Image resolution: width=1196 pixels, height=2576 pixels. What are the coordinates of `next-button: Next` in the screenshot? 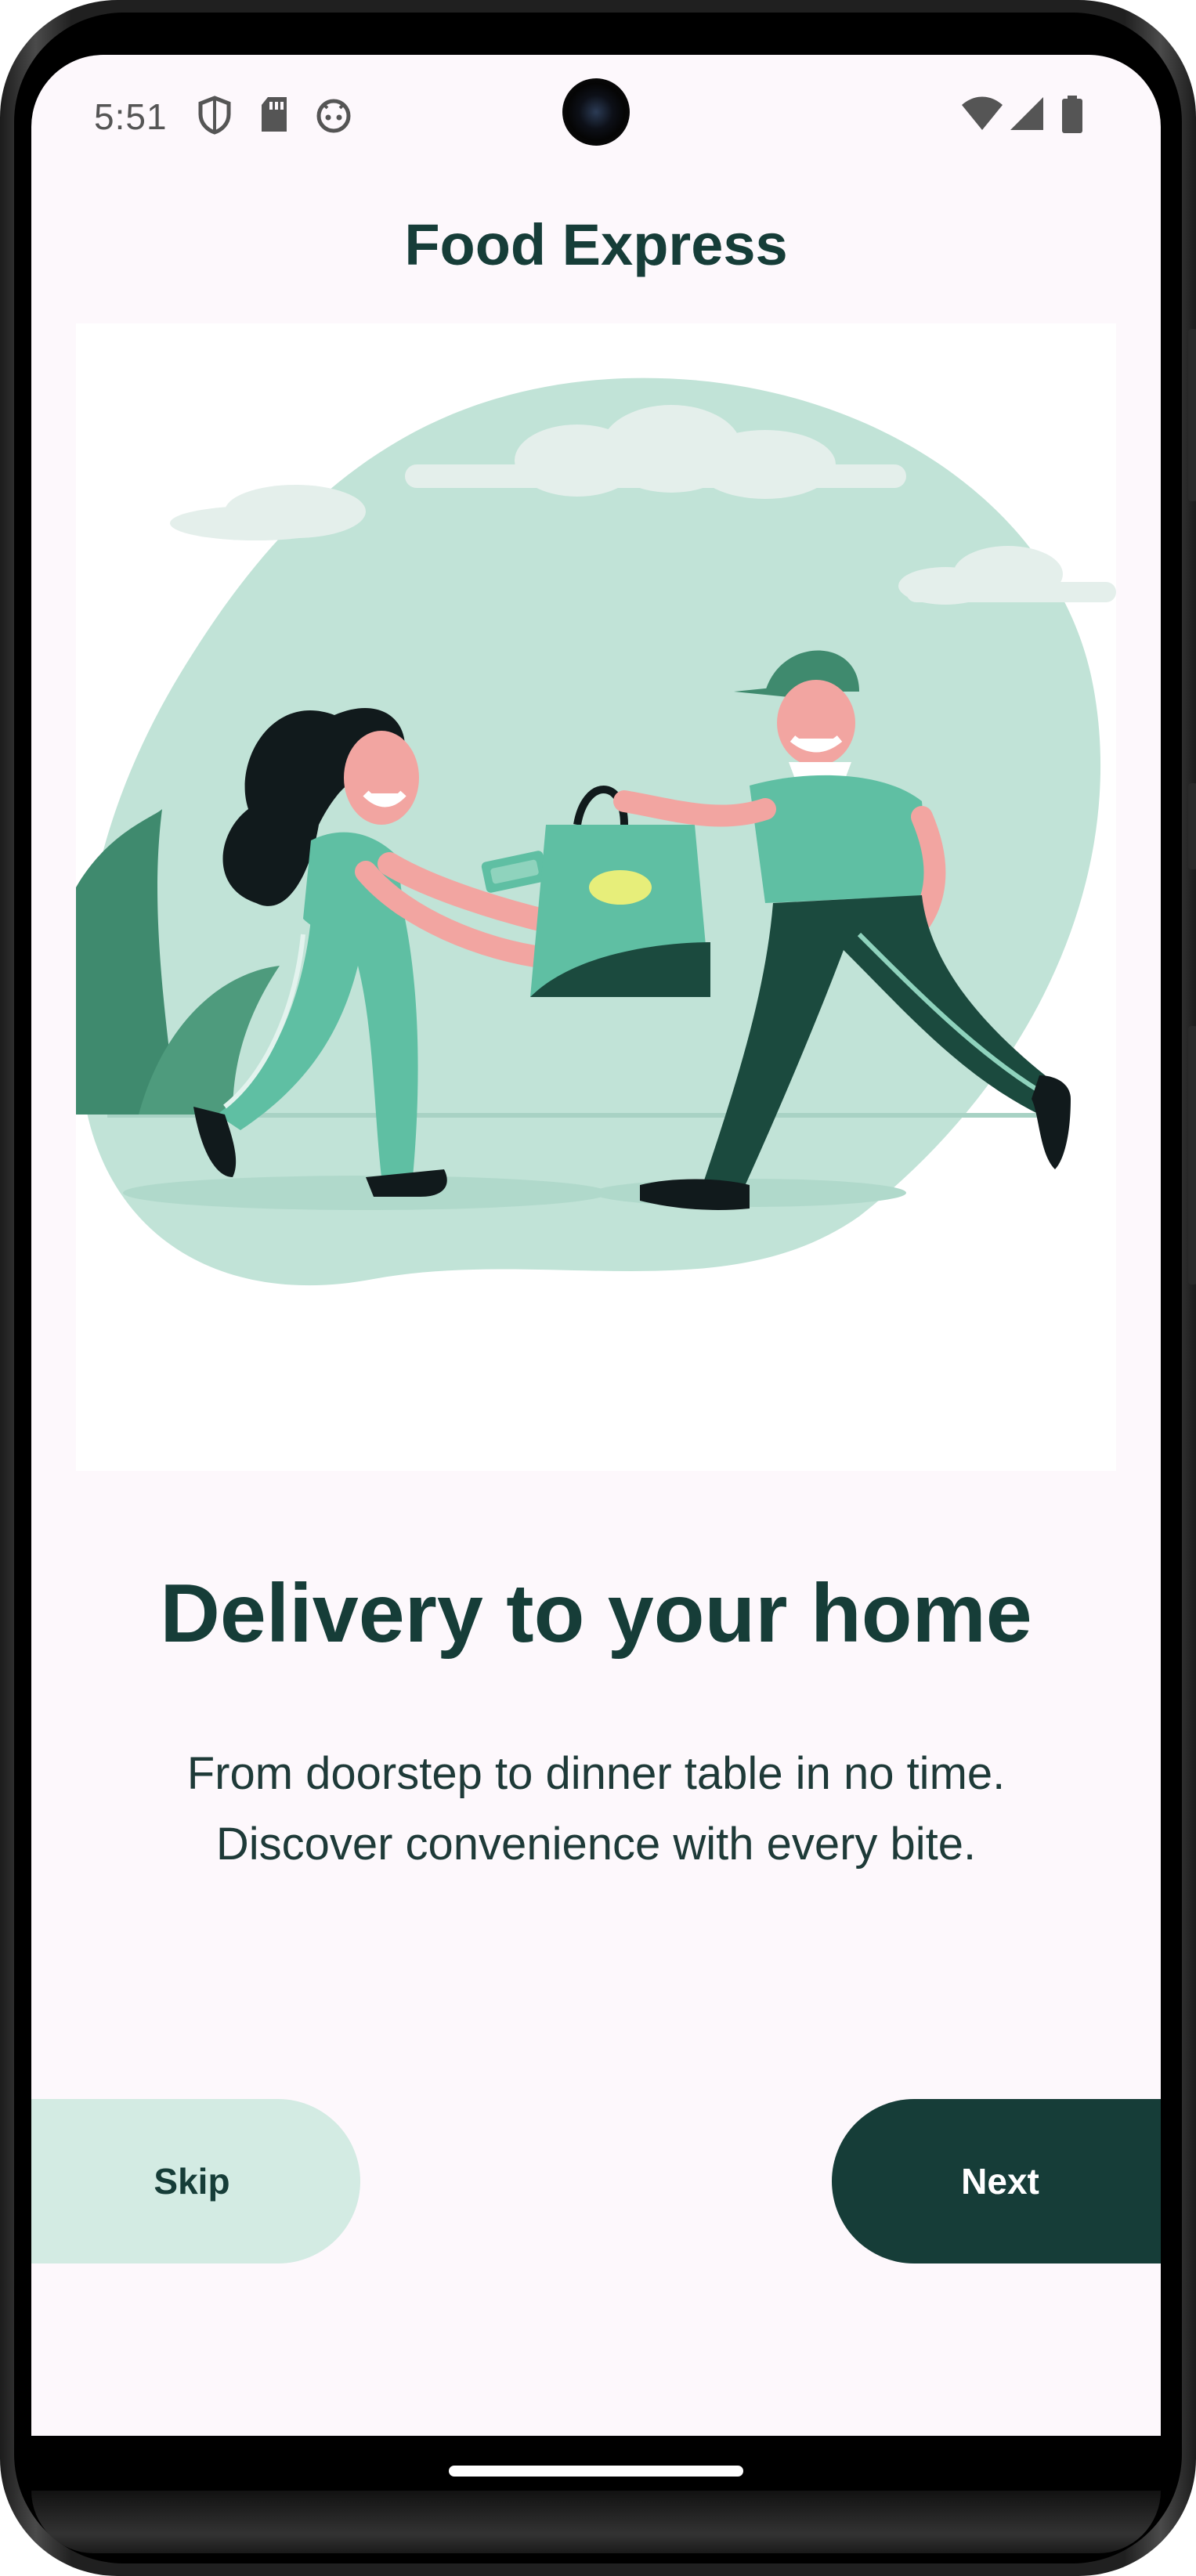 It's located at (996, 2181).